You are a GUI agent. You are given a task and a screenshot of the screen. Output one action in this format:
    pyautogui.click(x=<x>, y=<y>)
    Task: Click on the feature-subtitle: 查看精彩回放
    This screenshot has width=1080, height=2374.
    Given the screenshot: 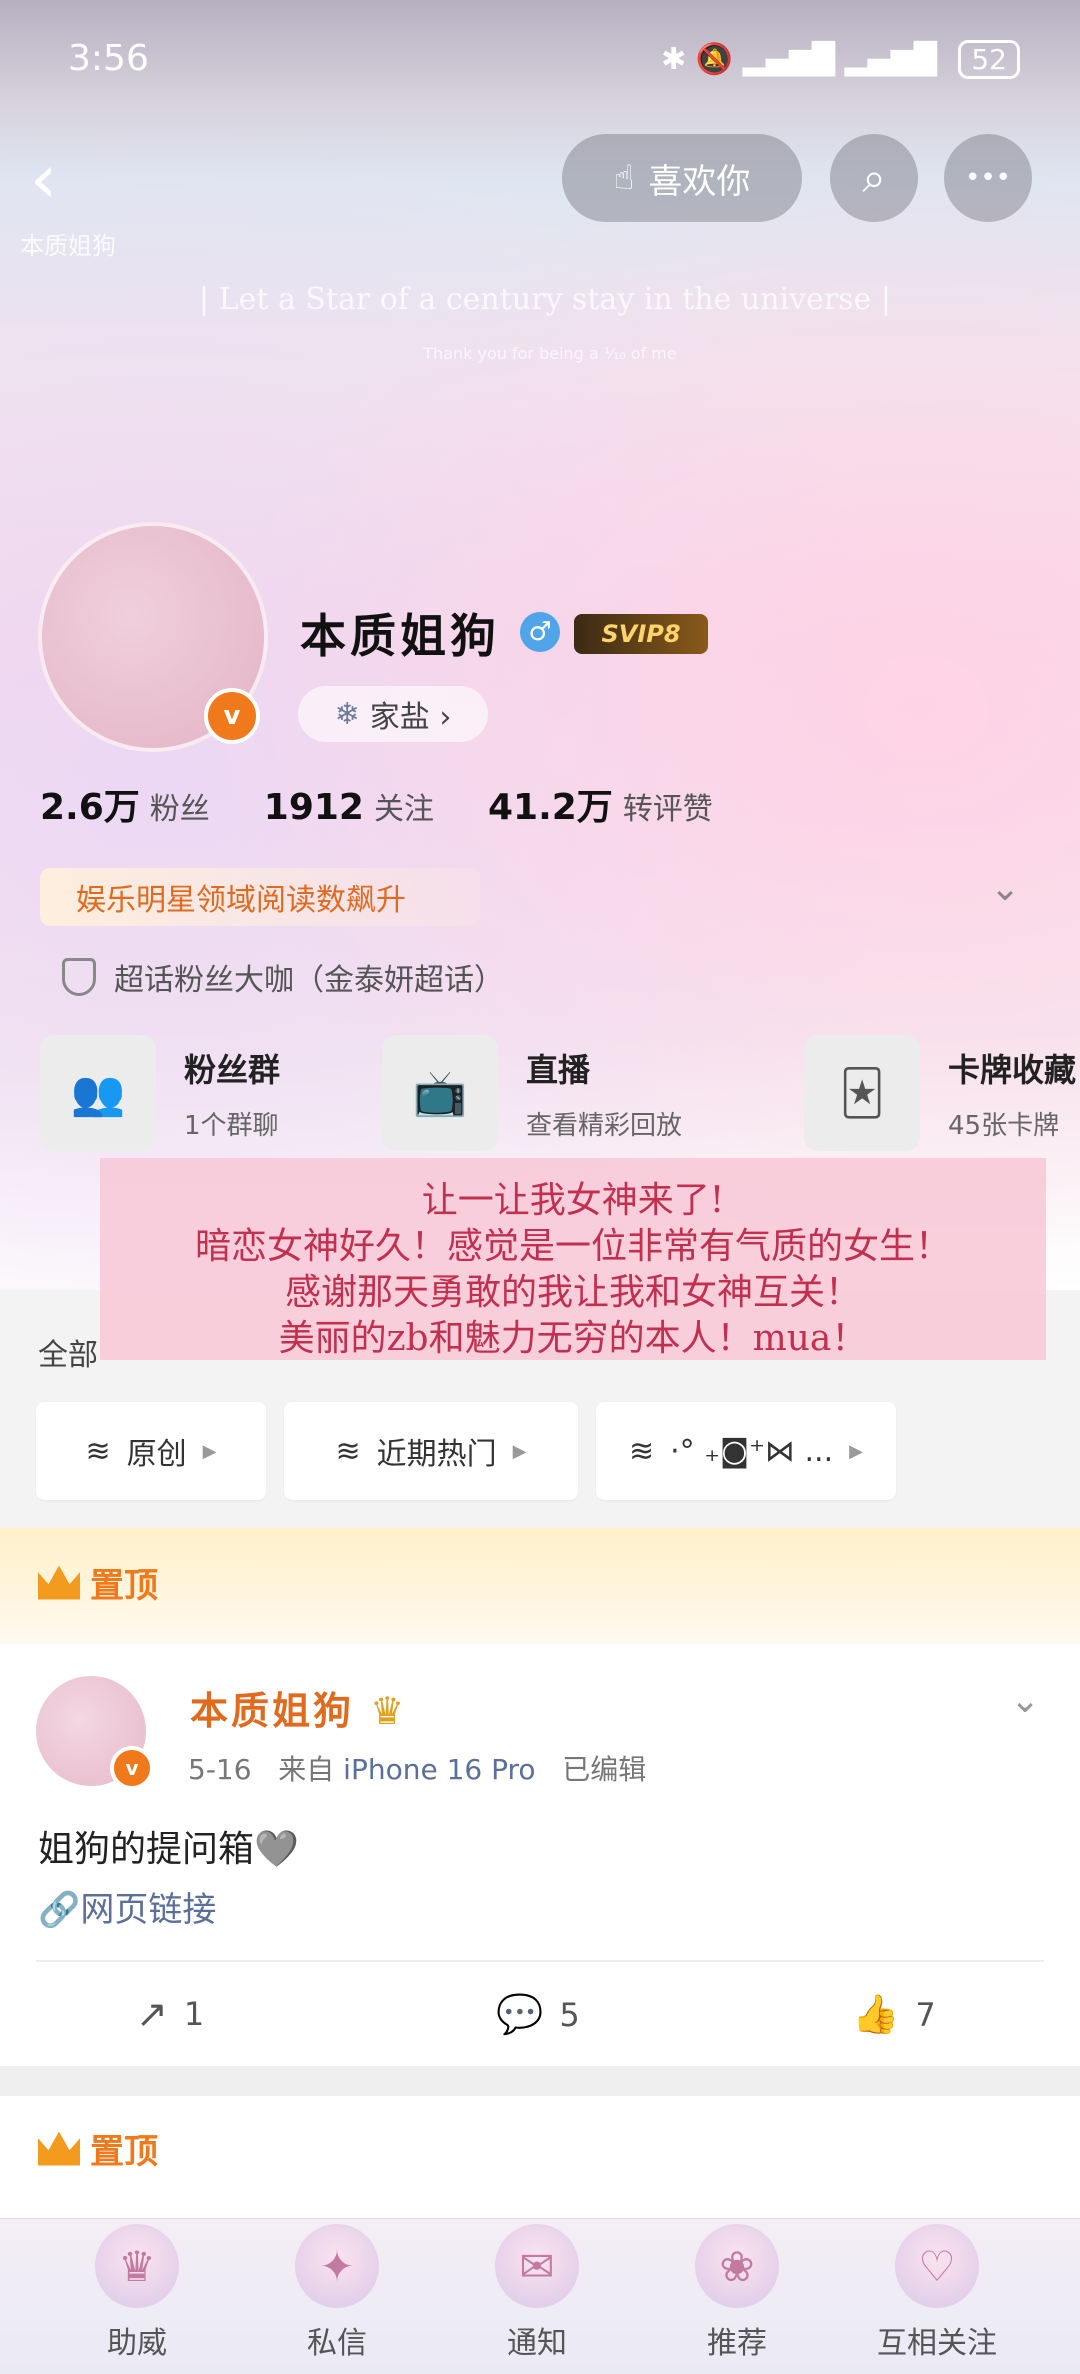 What is the action you would take?
    pyautogui.click(x=604, y=1125)
    